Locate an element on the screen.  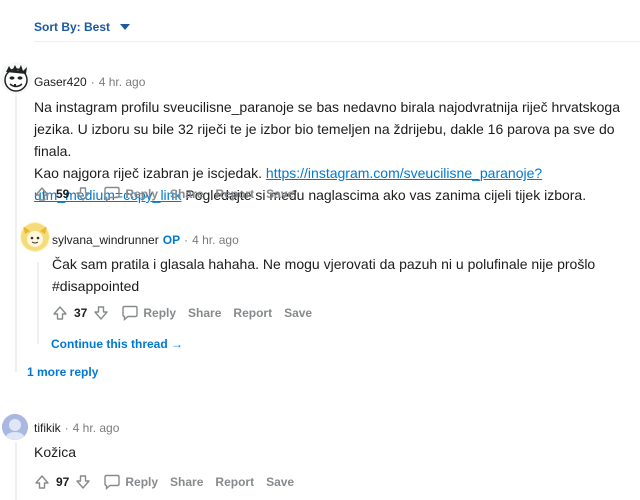
comment-text-line: #disappointed is located at coordinates (96, 286).